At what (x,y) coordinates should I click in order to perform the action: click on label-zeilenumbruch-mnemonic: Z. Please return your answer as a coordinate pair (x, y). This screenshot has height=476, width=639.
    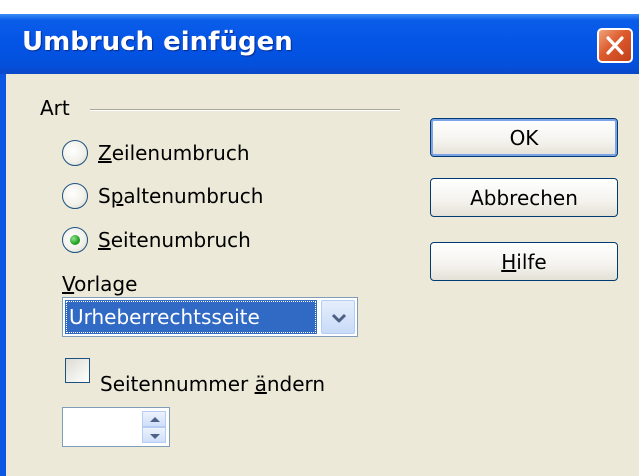
    Looking at the image, I should click on (105, 153).